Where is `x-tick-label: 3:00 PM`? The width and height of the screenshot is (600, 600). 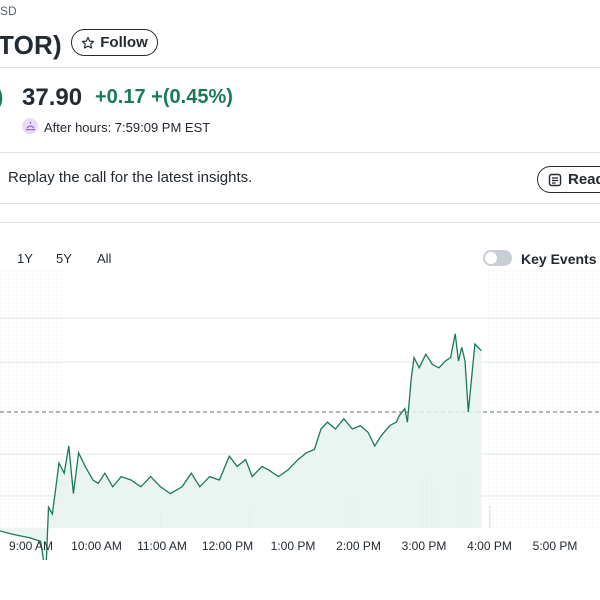
x-tick-label: 3:00 PM is located at coordinates (424, 546).